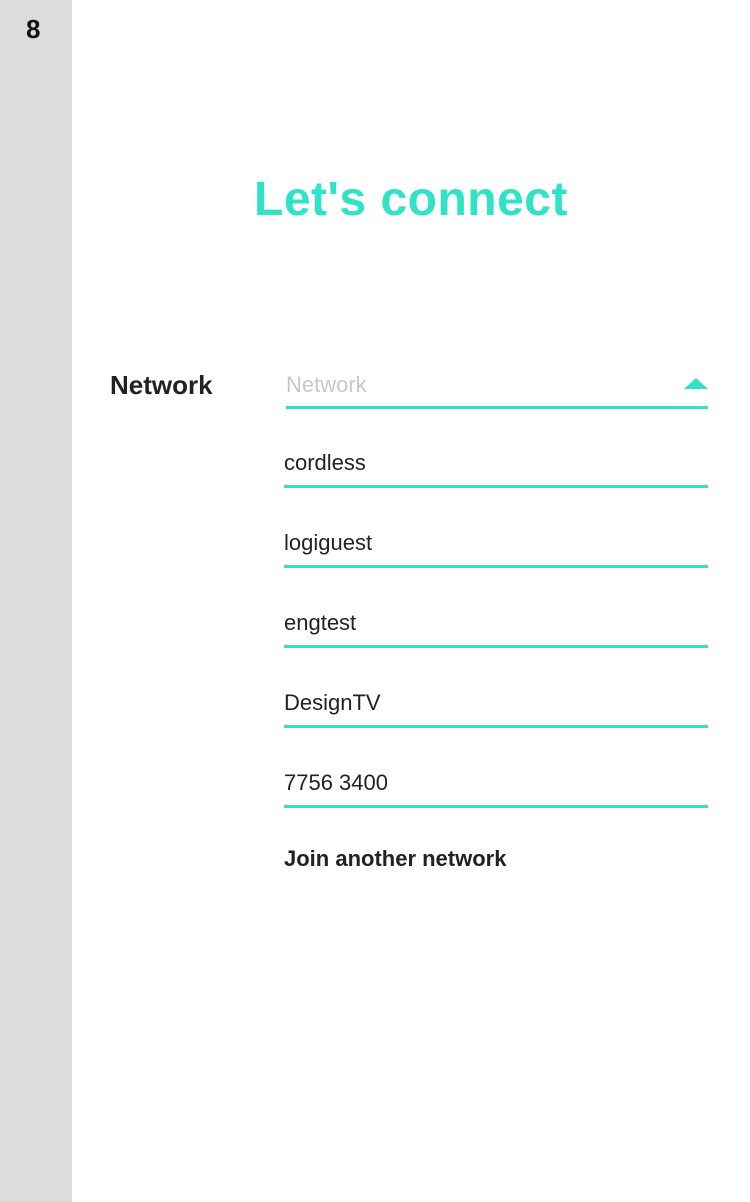 The image size is (750, 1202). What do you see at coordinates (36, 601) in the screenshot?
I see `side-rail: 8` at bounding box center [36, 601].